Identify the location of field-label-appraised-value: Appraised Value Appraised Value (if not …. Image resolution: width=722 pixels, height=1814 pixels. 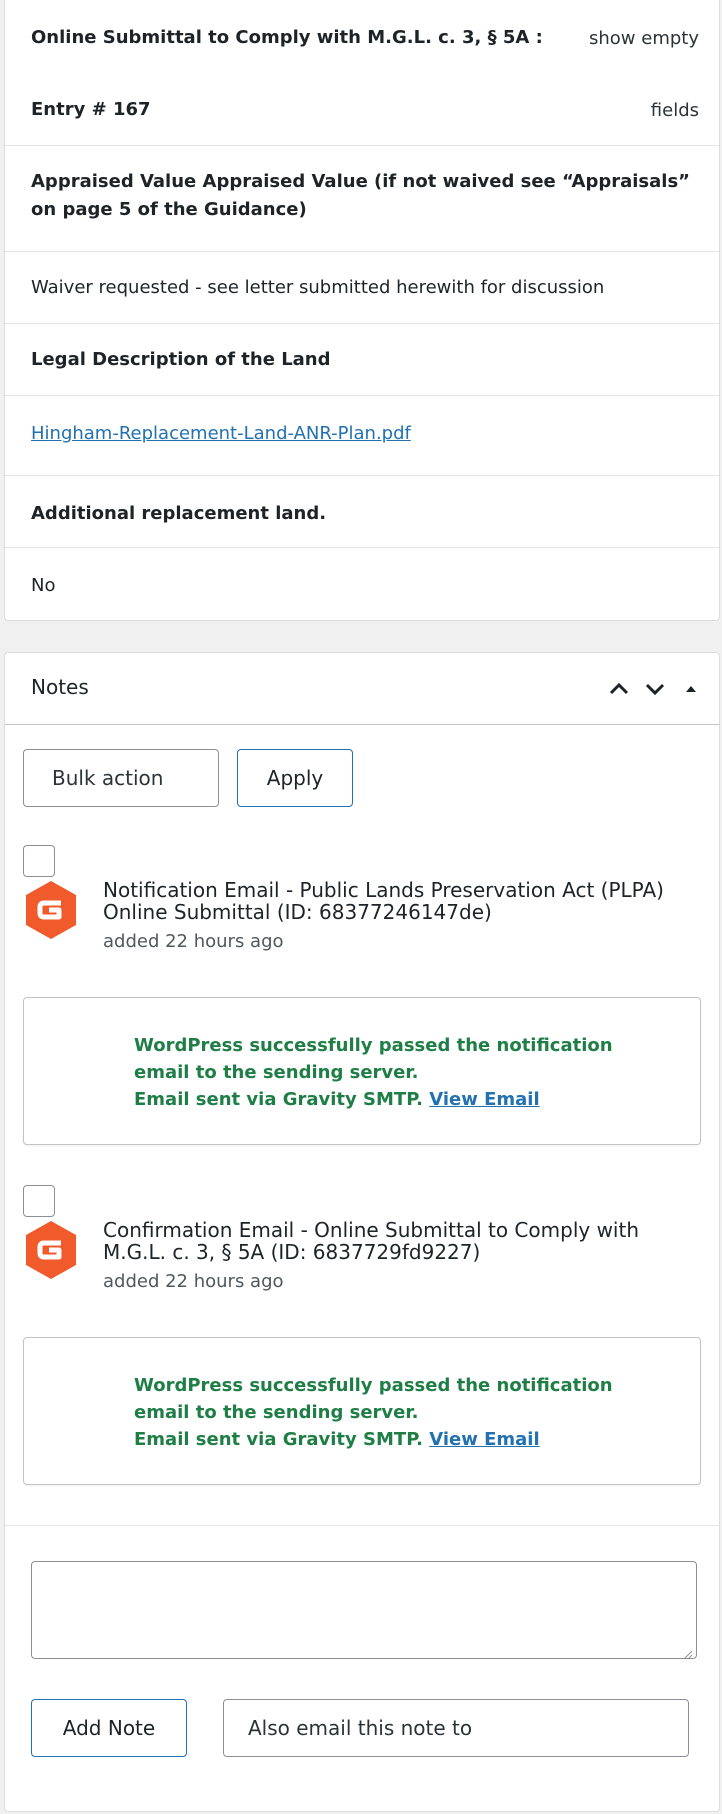
(360, 195).